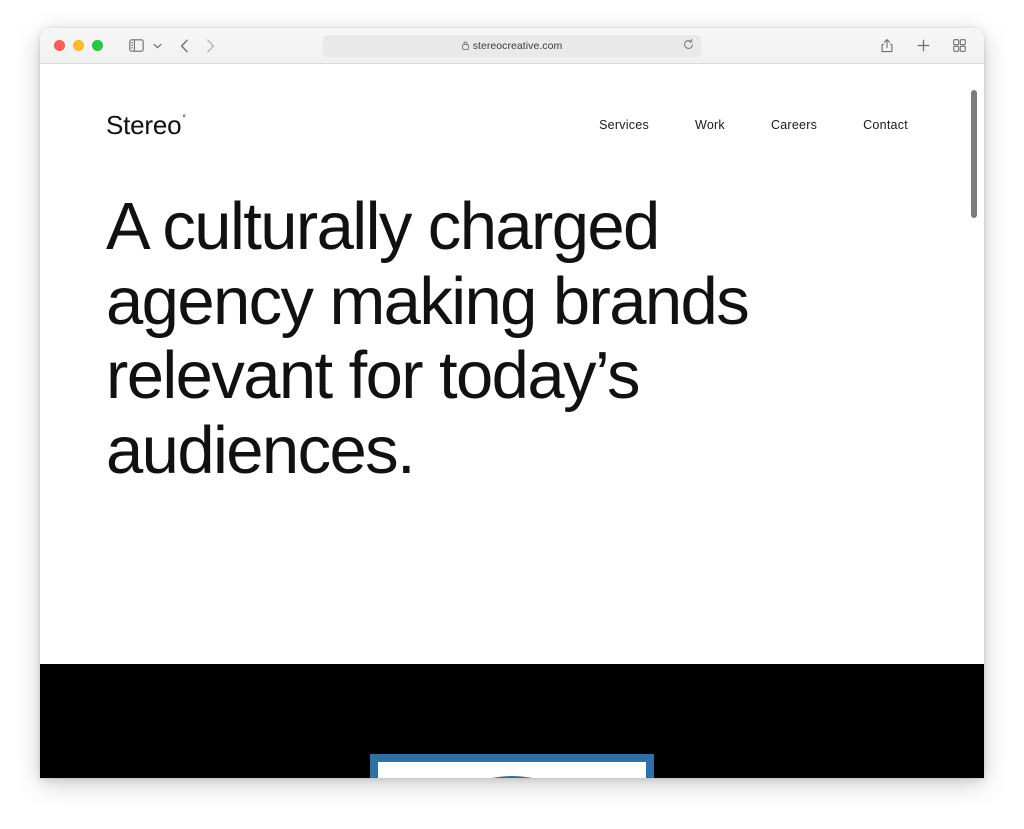 The image size is (1024, 829). What do you see at coordinates (710, 125) in the screenshot?
I see `nav-link-work: Work` at bounding box center [710, 125].